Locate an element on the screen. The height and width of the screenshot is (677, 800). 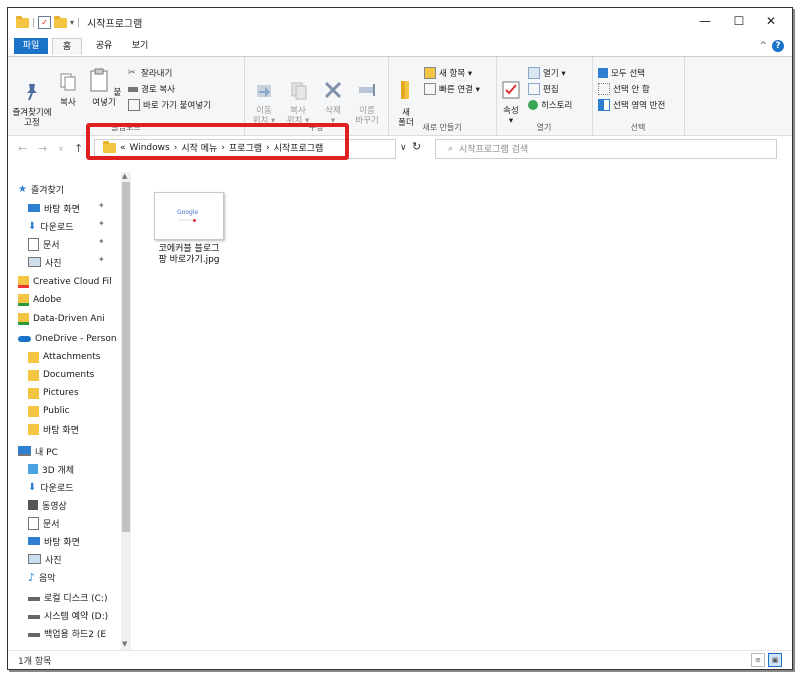
edit-button: 편집 is located at coordinates (543, 89).